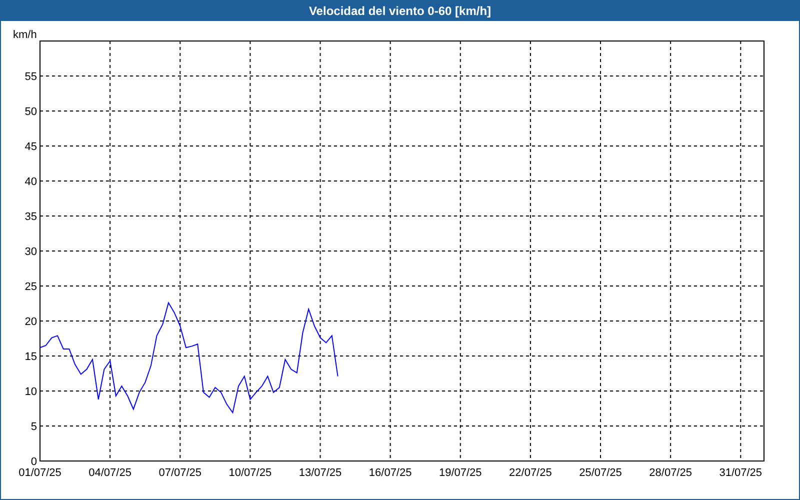 Image resolution: width=800 pixels, height=500 pixels. Describe the element at coordinates (600, 473) in the screenshot. I see `x-axis-label: 25/07/25` at that location.